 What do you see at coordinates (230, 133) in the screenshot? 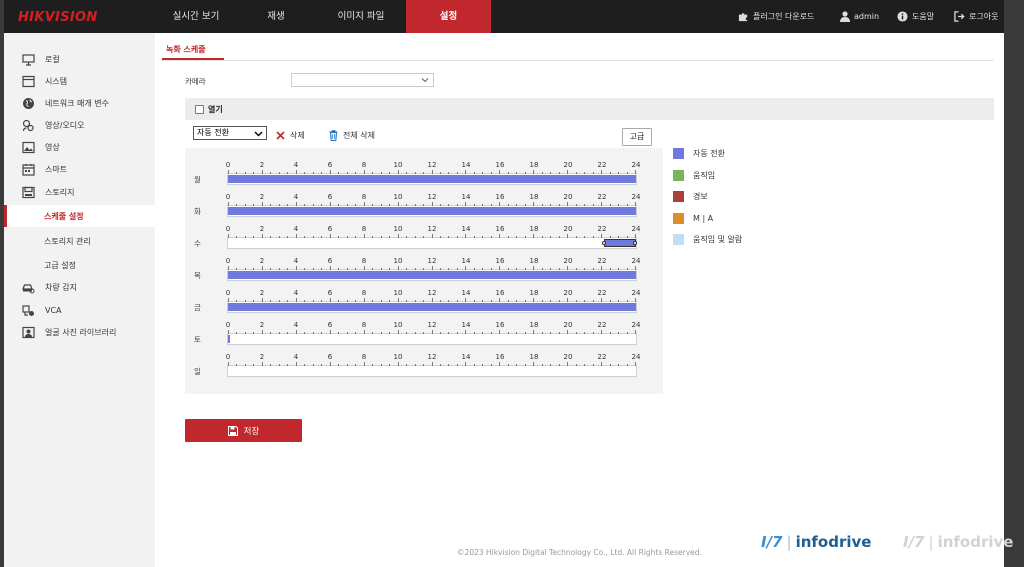
I see `record-mode-select: 자동 전환` at bounding box center [230, 133].